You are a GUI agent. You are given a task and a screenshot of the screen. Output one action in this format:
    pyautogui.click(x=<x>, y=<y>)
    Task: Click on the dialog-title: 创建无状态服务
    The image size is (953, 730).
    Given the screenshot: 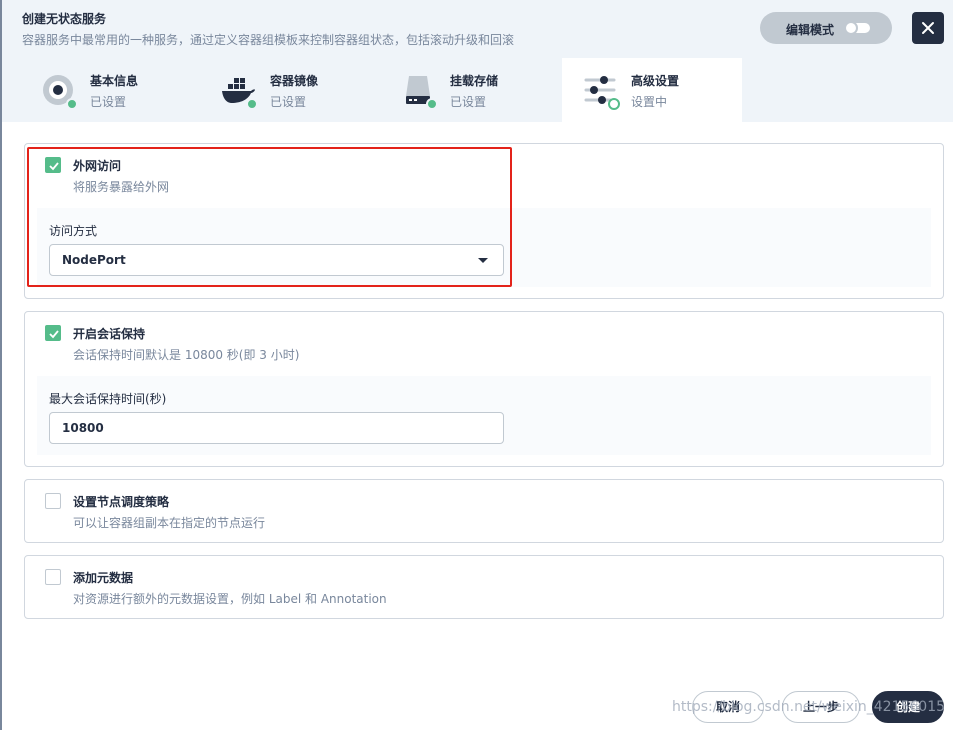 What is the action you would take?
    pyautogui.click(x=64, y=19)
    